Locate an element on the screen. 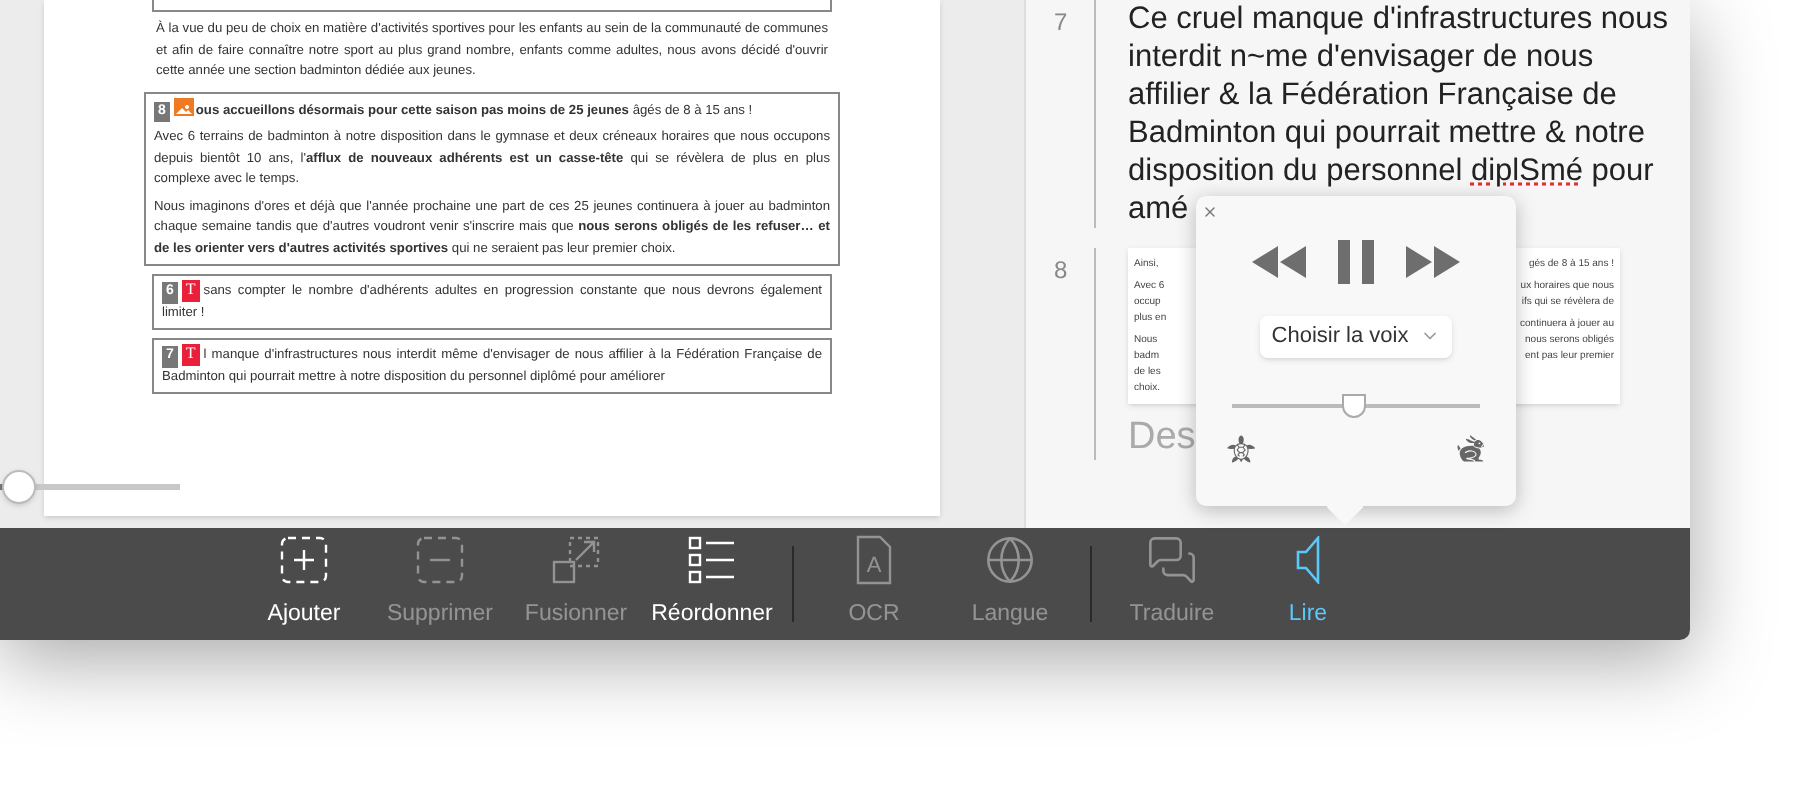 The height and width of the screenshot is (800, 1800). image-icon is located at coordinates (183, 106).